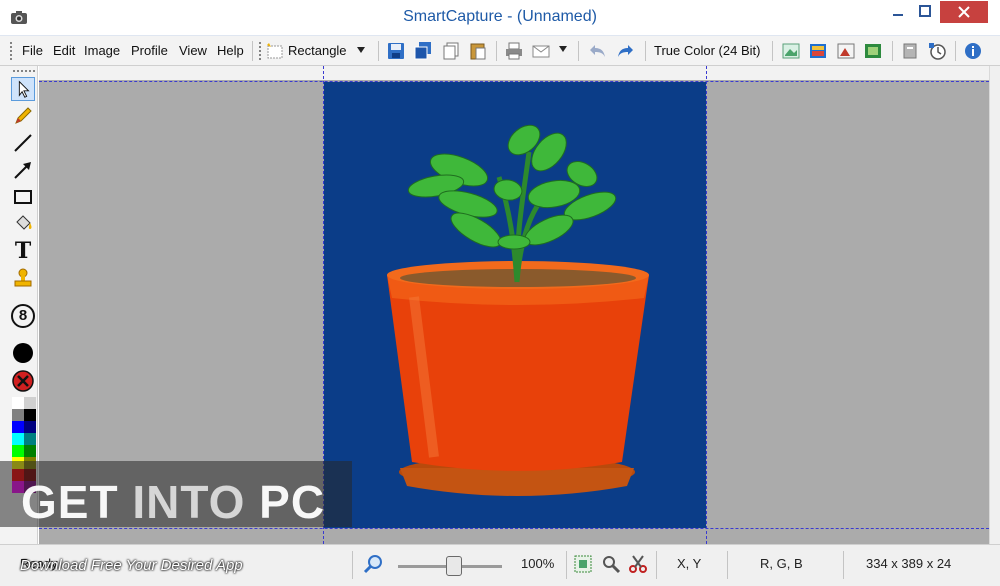 This screenshot has width=1000, height=586. I want to click on maximize-icon, so click(925, 12).